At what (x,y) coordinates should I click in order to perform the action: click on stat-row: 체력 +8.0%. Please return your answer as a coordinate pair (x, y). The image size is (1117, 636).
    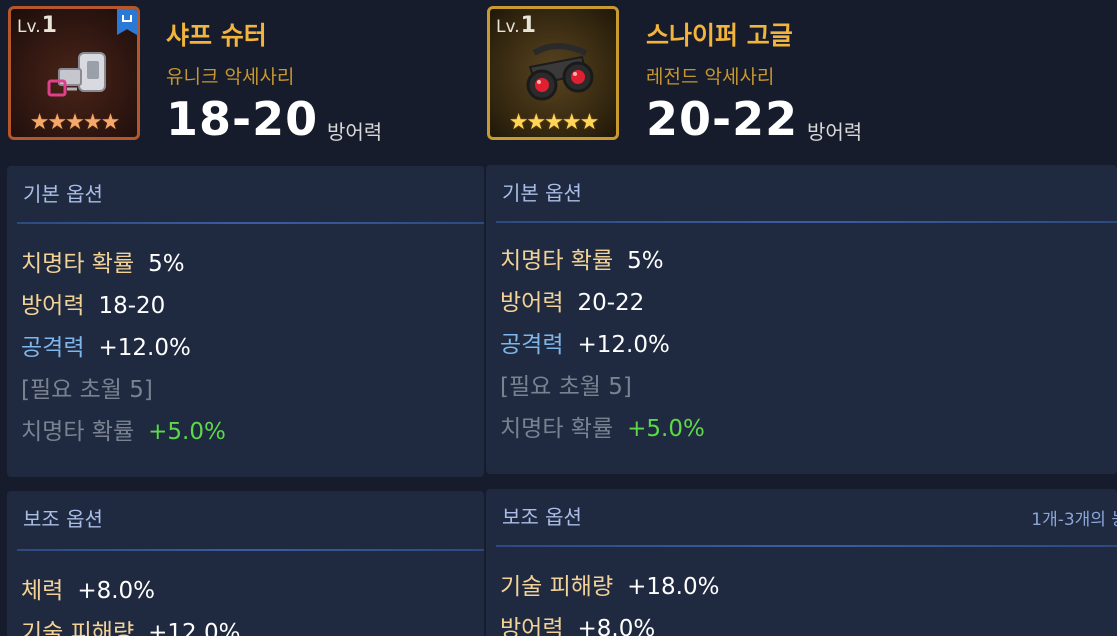
    Looking at the image, I should click on (88, 591).